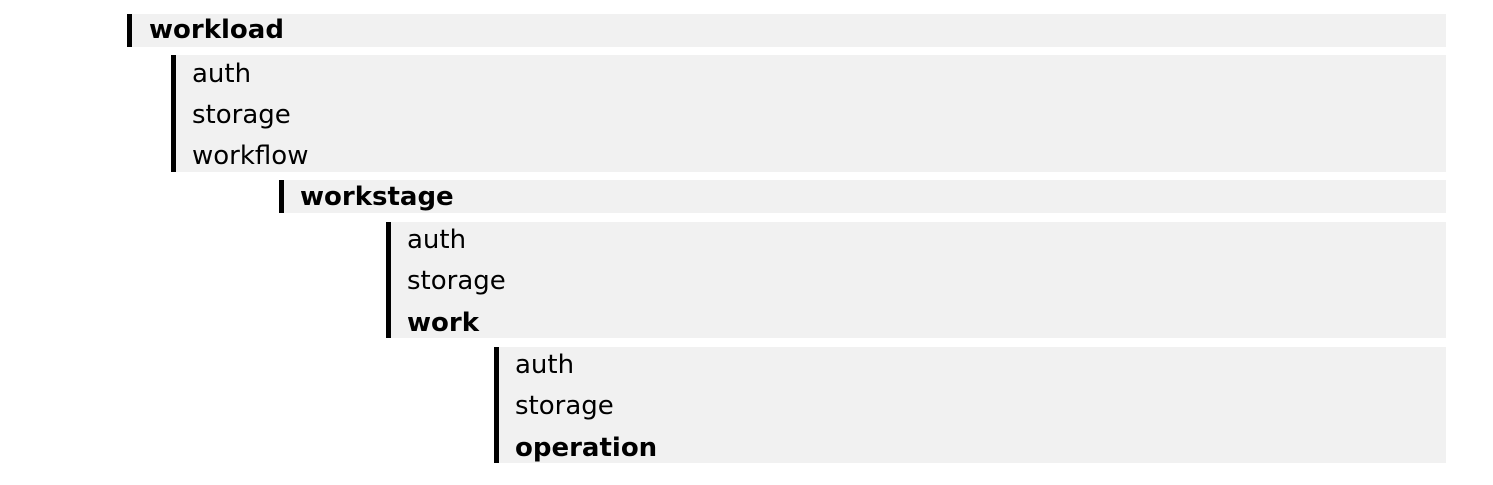 The image size is (1493, 485). What do you see at coordinates (443, 323) in the screenshot?
I see `list-item-work: work` at bounding box center [443, 323].